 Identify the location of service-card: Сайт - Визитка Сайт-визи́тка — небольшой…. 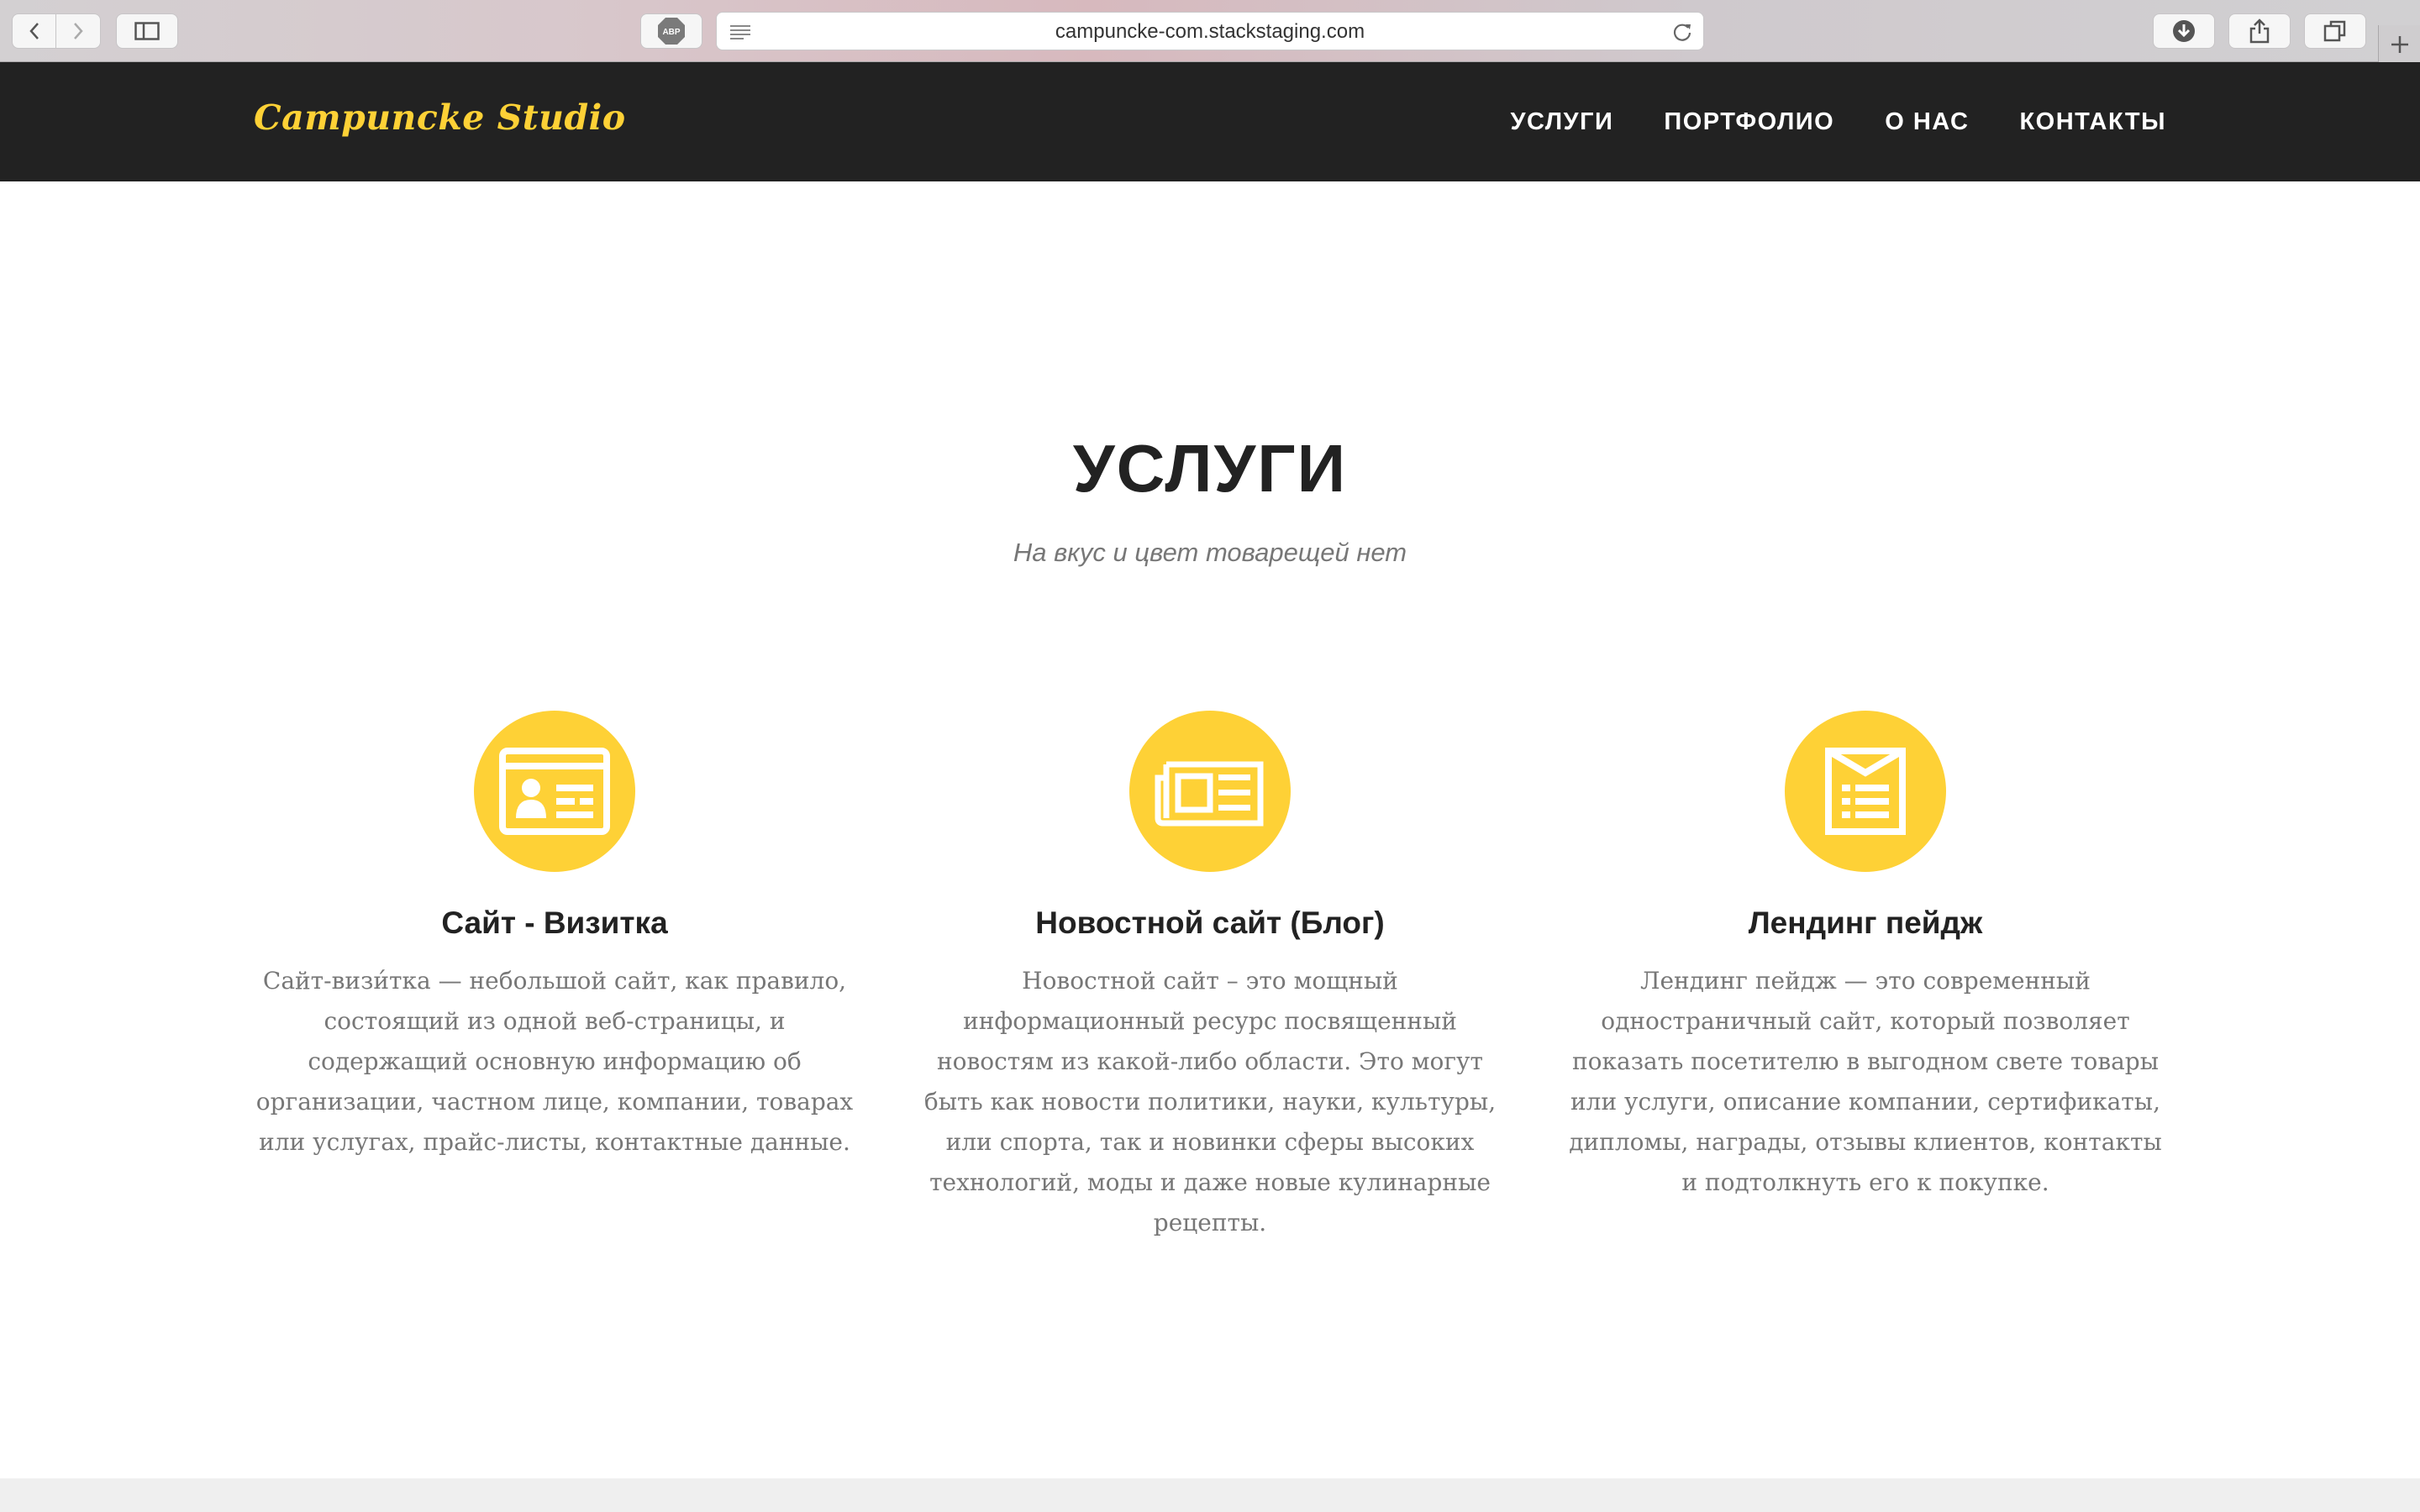
(554, 937).